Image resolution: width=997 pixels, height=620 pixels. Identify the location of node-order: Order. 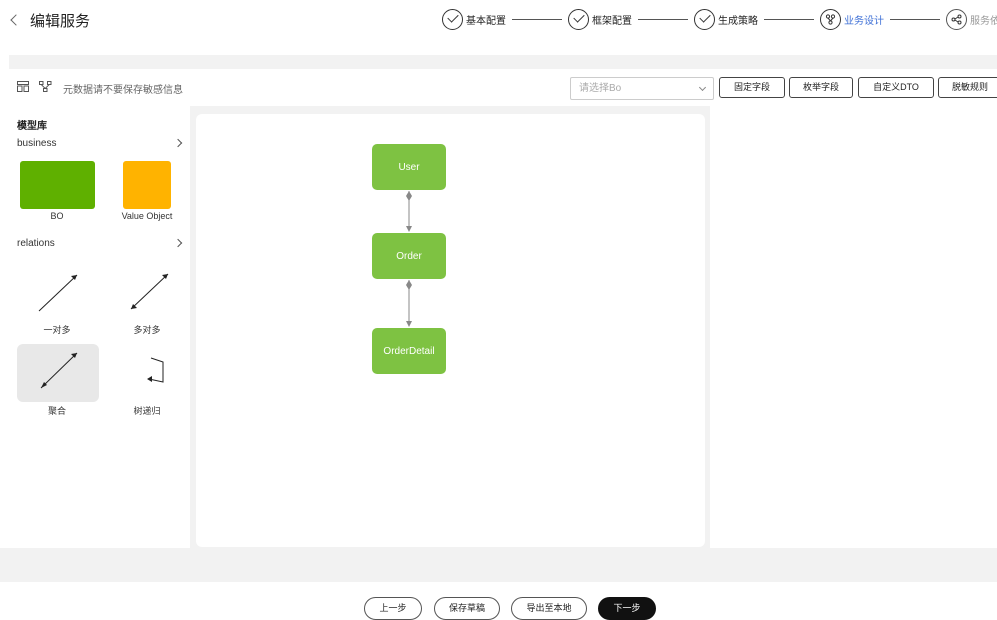
(409, 256).